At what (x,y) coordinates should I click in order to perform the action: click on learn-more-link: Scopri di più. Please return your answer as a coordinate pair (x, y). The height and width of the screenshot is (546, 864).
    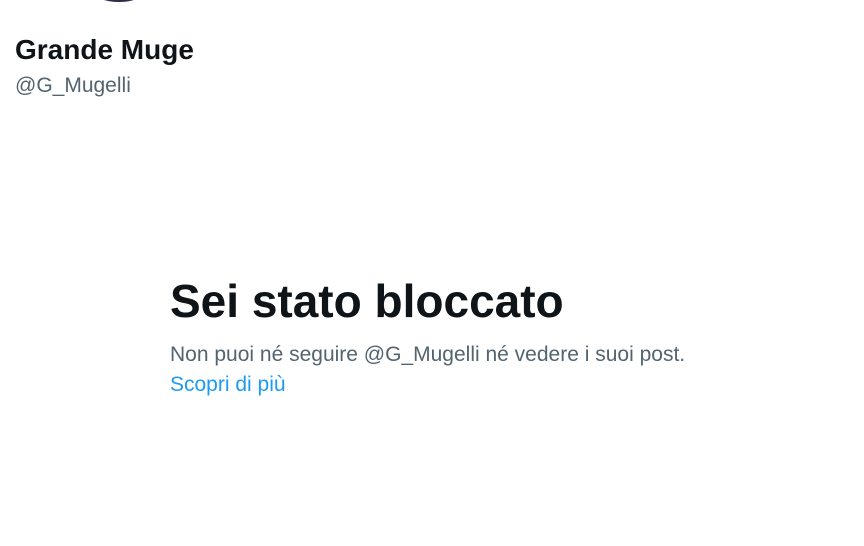
    Looking at the image, I should click on (228, 384).